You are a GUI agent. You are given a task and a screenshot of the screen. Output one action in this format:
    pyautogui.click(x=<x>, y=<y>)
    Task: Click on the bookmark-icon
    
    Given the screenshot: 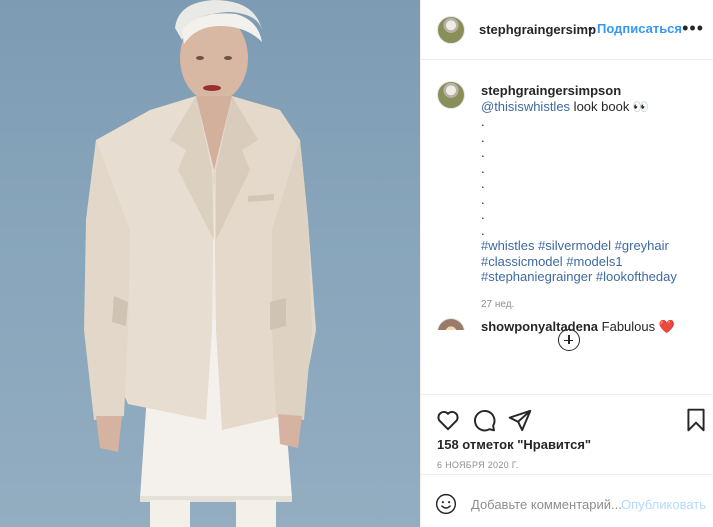 What is the action you would take?
    pyautogui.click(x=696, y=420)
    